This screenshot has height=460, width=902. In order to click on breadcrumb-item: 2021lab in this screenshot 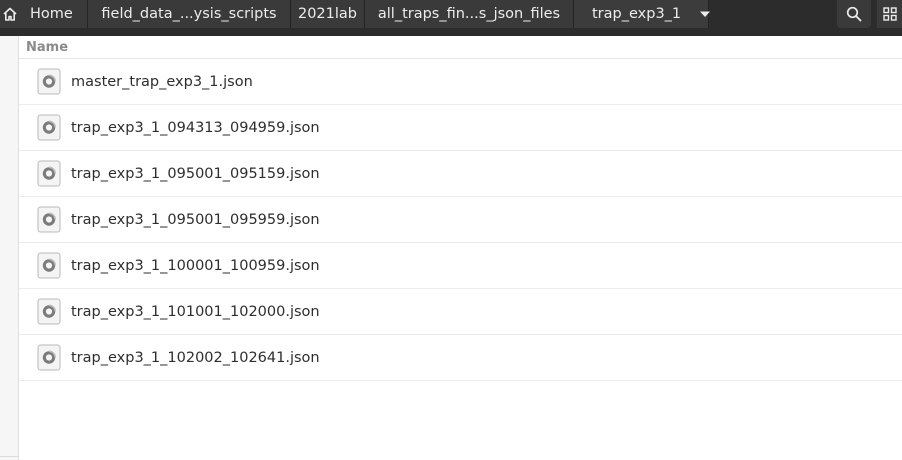, I will do `click(328, 14)`.